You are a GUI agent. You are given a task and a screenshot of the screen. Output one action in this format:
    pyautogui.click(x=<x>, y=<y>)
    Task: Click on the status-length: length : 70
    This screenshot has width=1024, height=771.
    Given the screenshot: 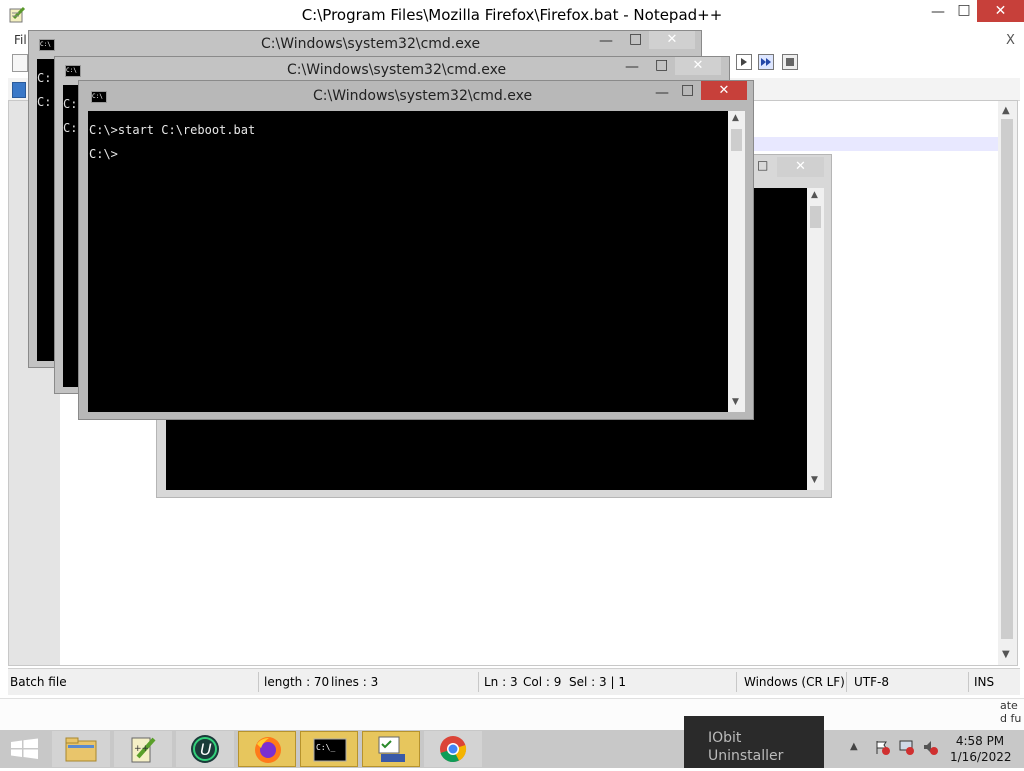 What is the action you would take?
    pyautogui.click(x=297, y=682)
    